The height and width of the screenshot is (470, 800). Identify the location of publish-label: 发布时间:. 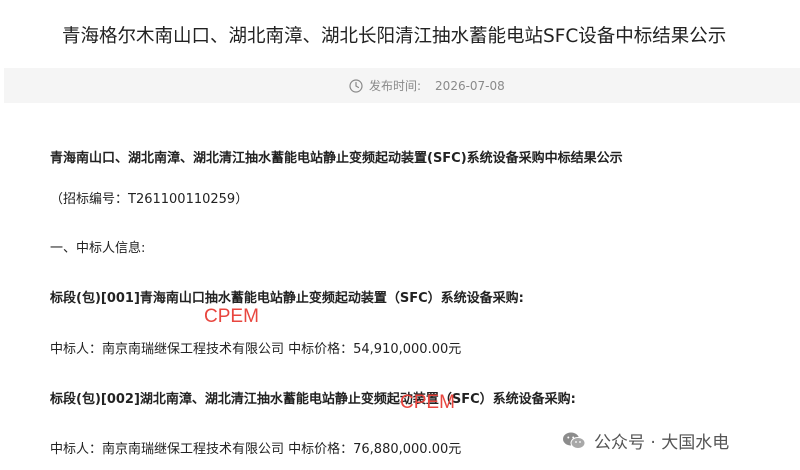
(395, 86).